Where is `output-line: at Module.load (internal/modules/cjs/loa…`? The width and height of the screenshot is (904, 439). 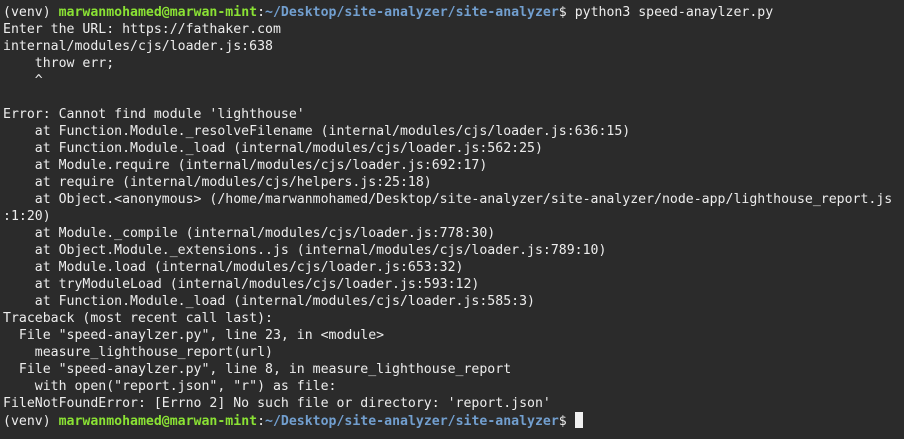
output-line: at Module.load (internal/modules/cjs/loa… is located at coordinates (233, 267).